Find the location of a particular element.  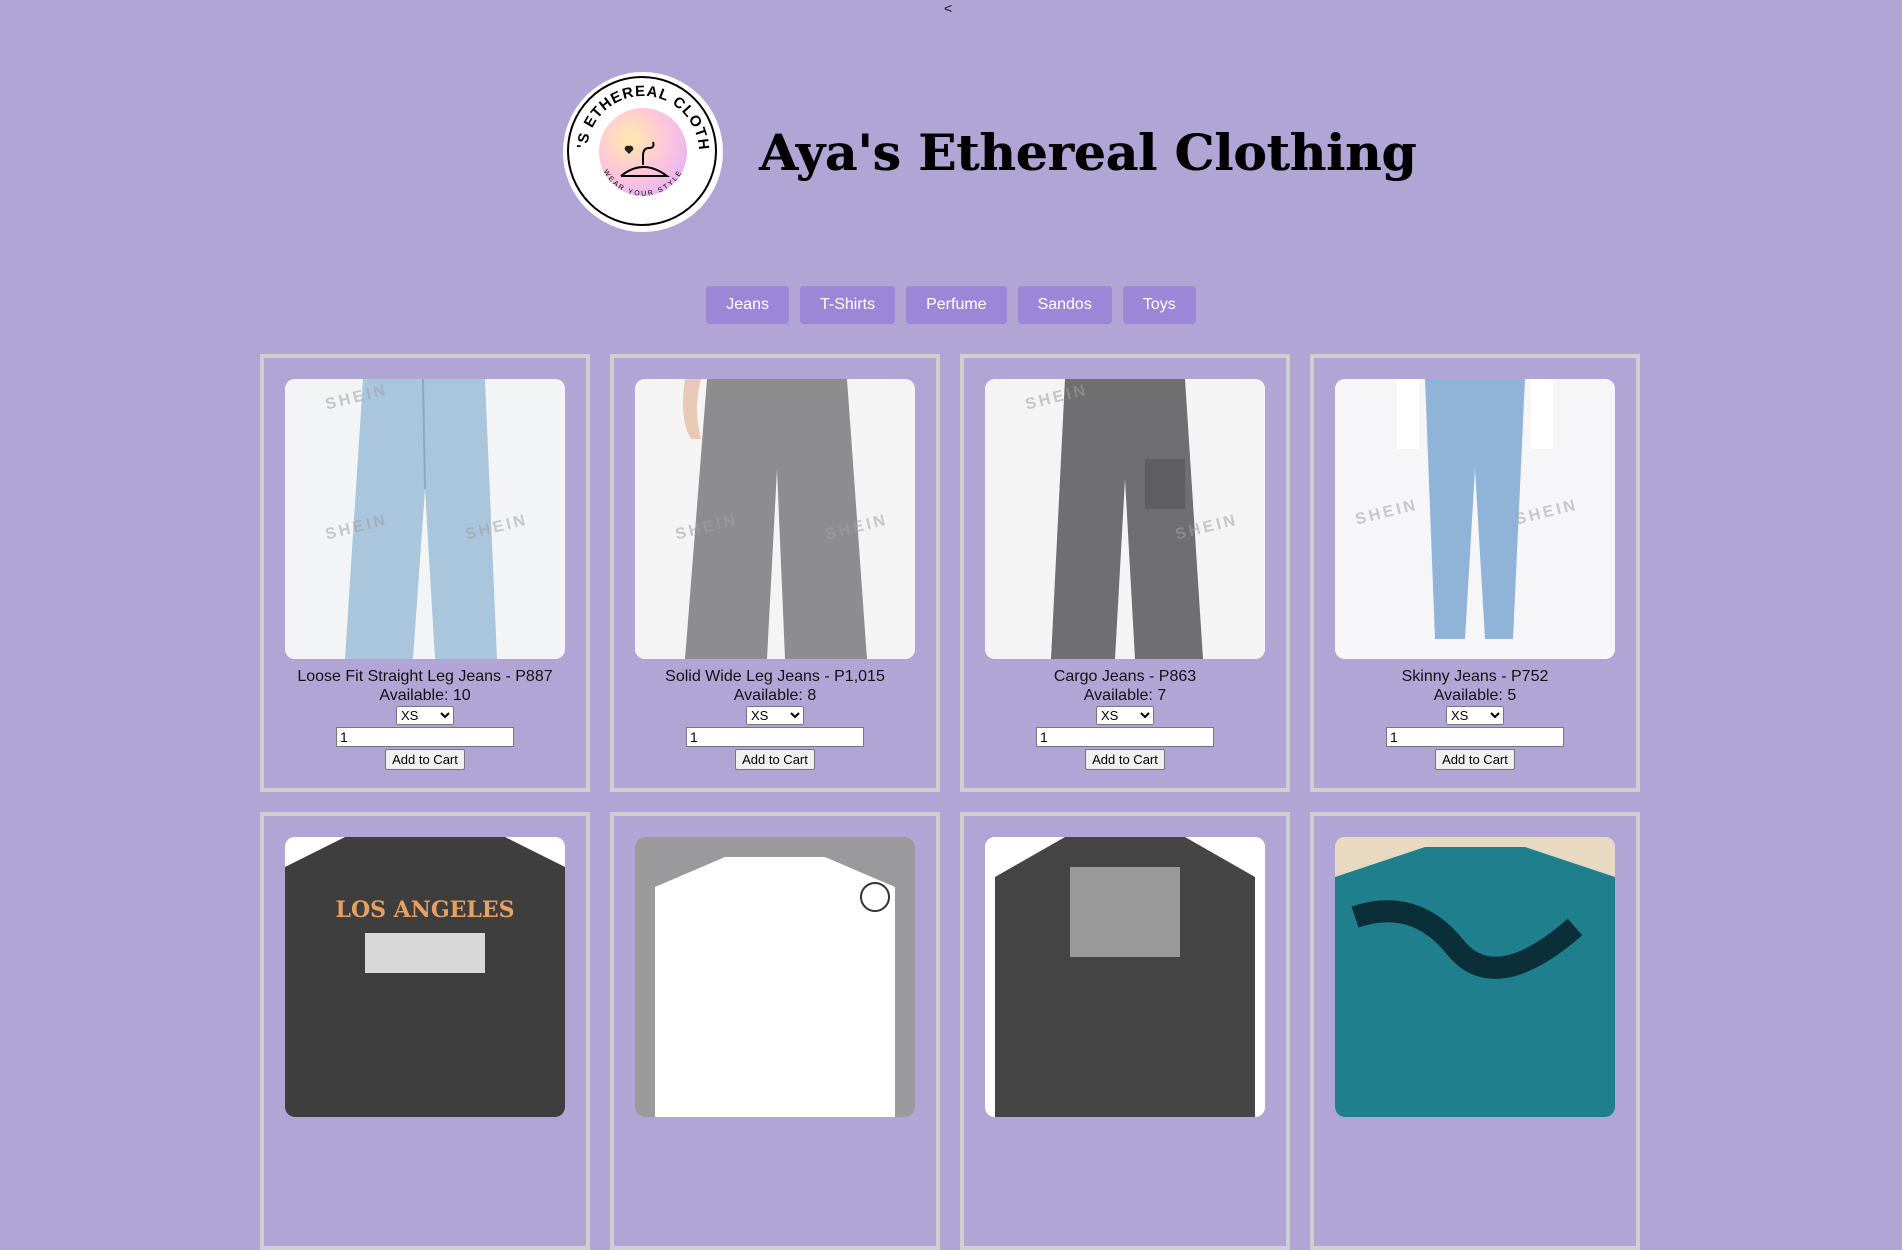

logo-text-top: AYA'S ETHEREAL CLOTHING is located at coordinates (637, 111).